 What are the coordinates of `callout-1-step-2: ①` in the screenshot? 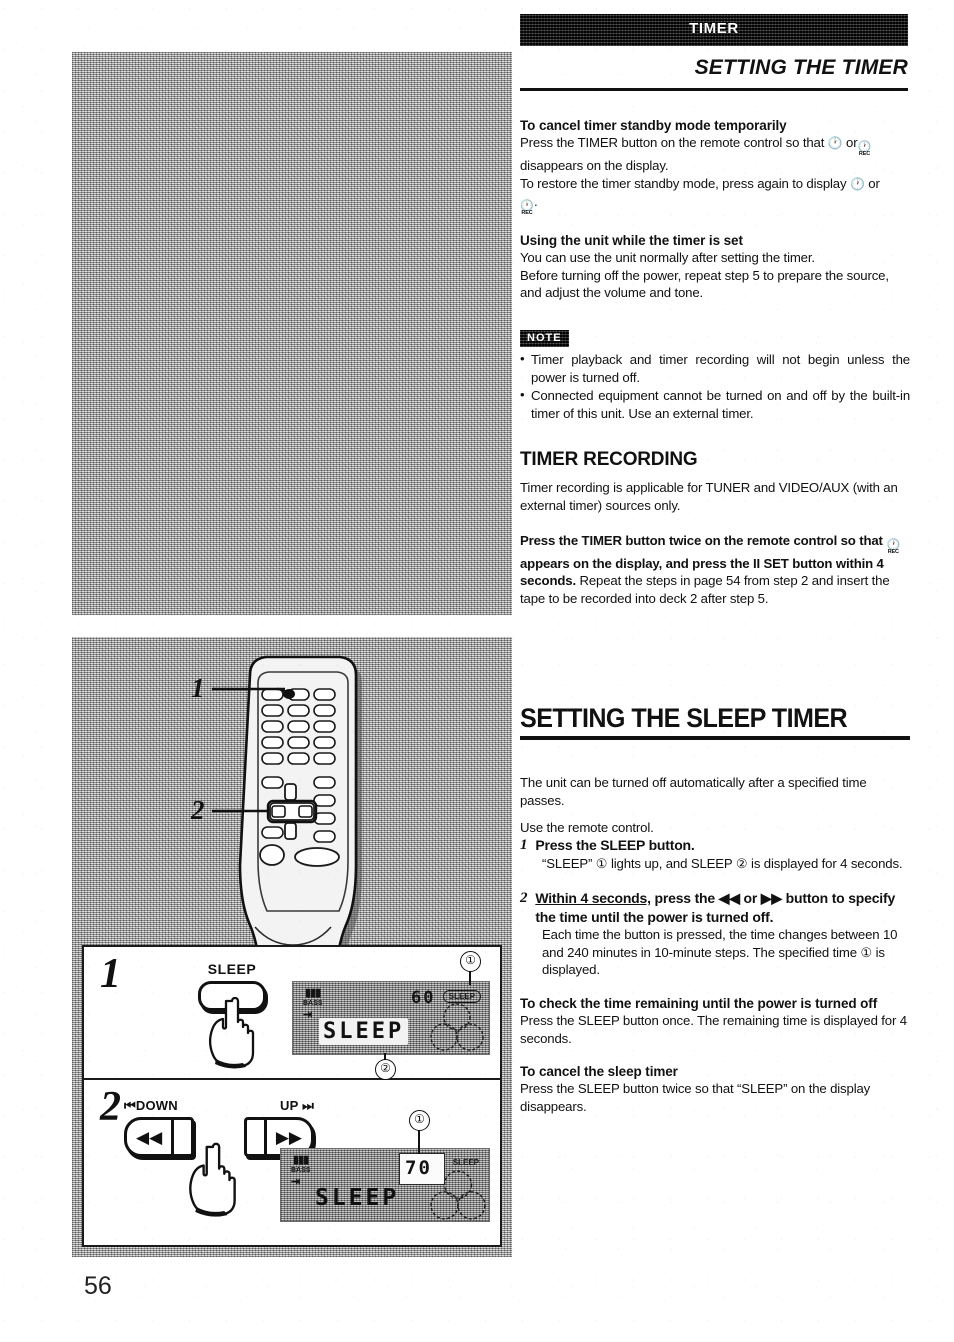 It's located at (419, 1120).